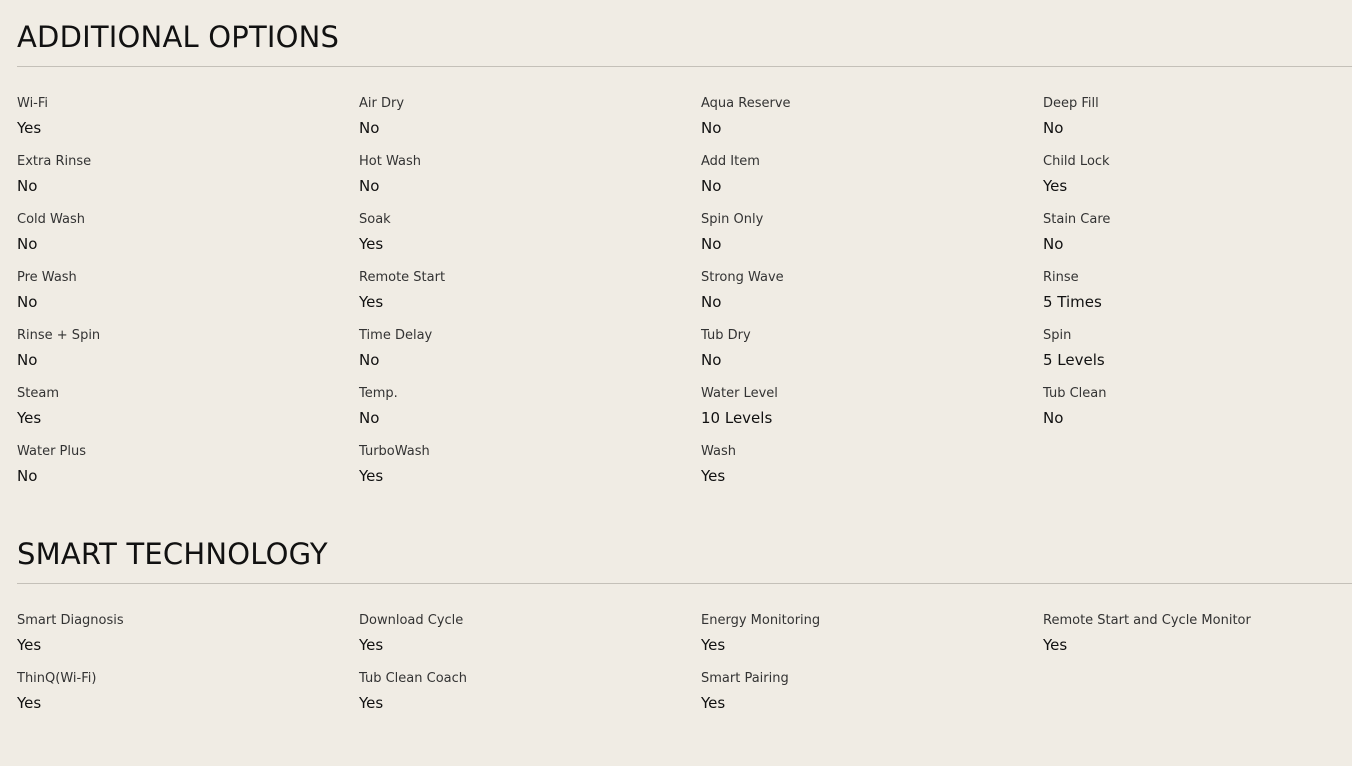  Describe the element at coordinates (411, 620) in the screenshot. I see `spec-label: Download Cycle` at that location.